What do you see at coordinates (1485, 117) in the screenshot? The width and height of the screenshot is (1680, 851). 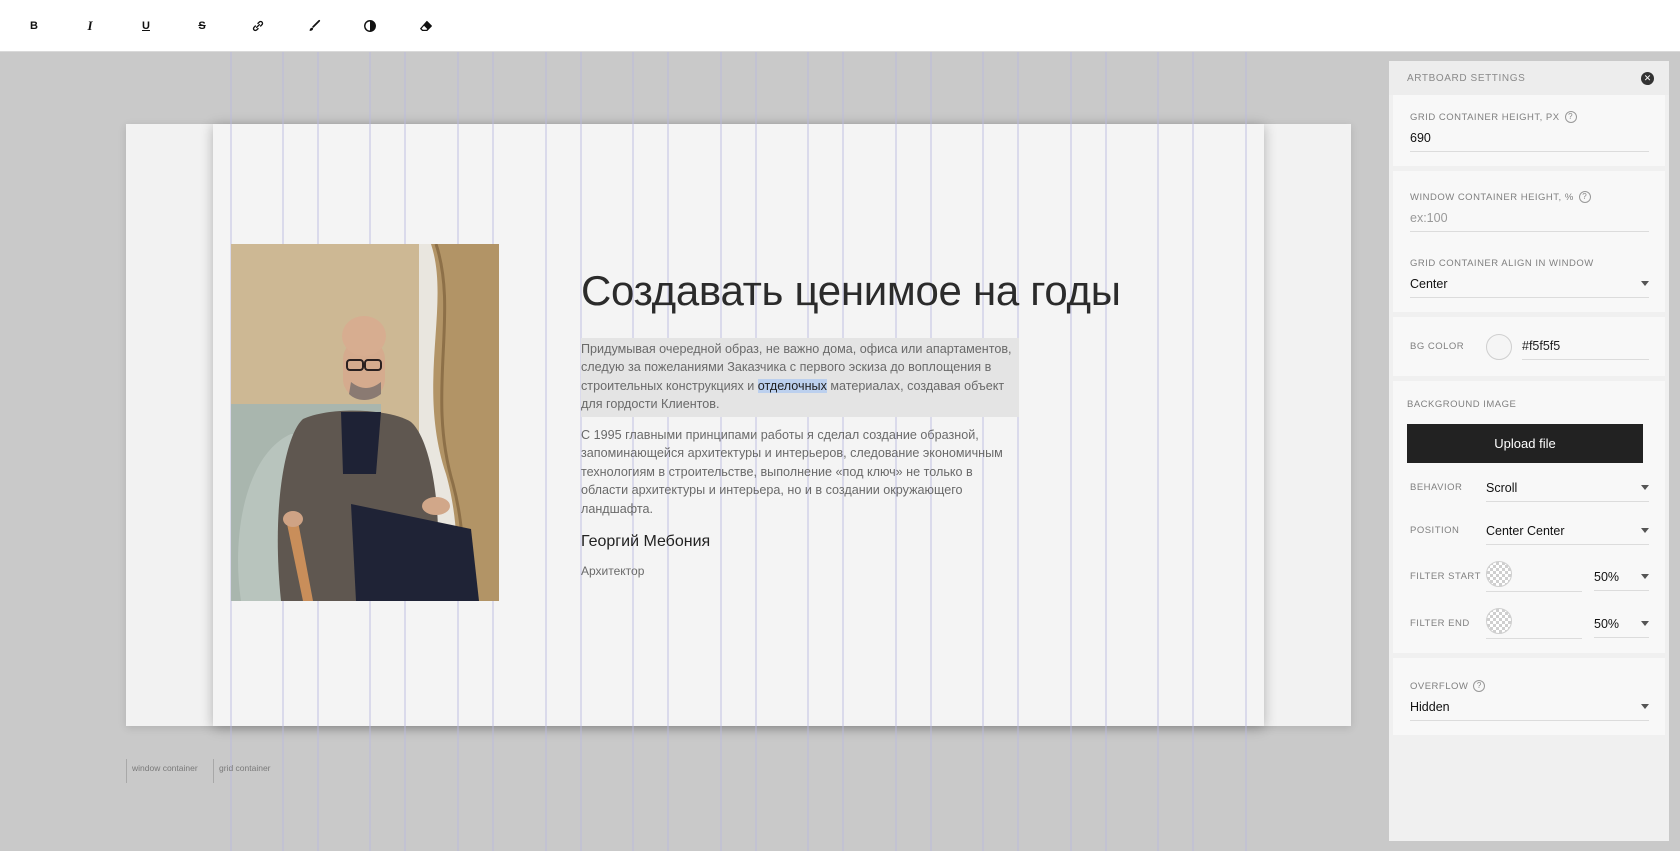 I see `grid-height-label: GRID CONTAINER HEIGHT, PX` at bounding box center [1485, 117].